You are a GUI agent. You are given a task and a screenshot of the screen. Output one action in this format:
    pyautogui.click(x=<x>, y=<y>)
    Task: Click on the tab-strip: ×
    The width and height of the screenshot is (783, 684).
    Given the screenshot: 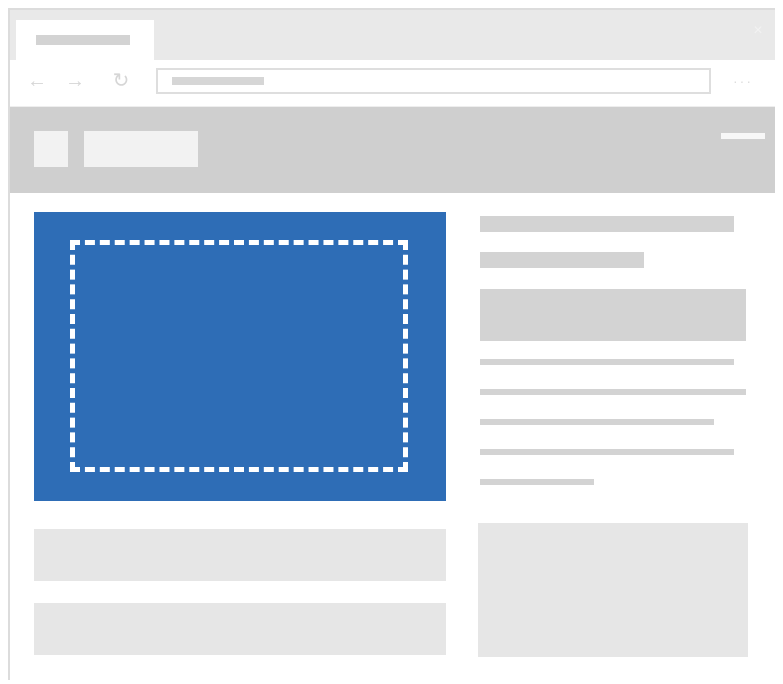 What is the action you would take?
    pyautogui.click(x=392, y=35)
    